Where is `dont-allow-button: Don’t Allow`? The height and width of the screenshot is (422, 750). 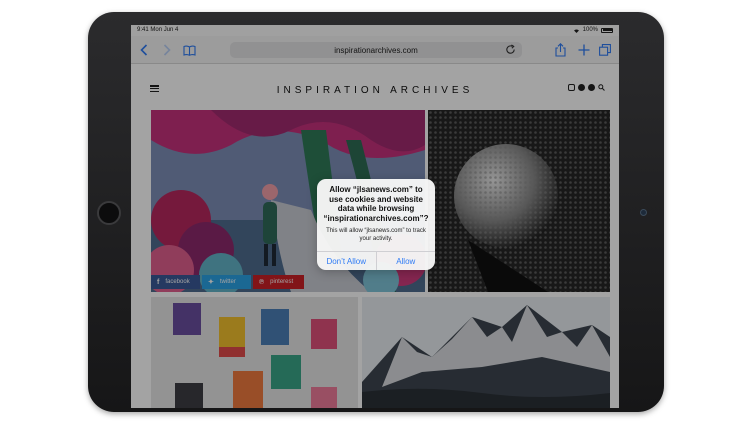
dont-allow-button: Don’t Allow is located at coordinates (346, 261).